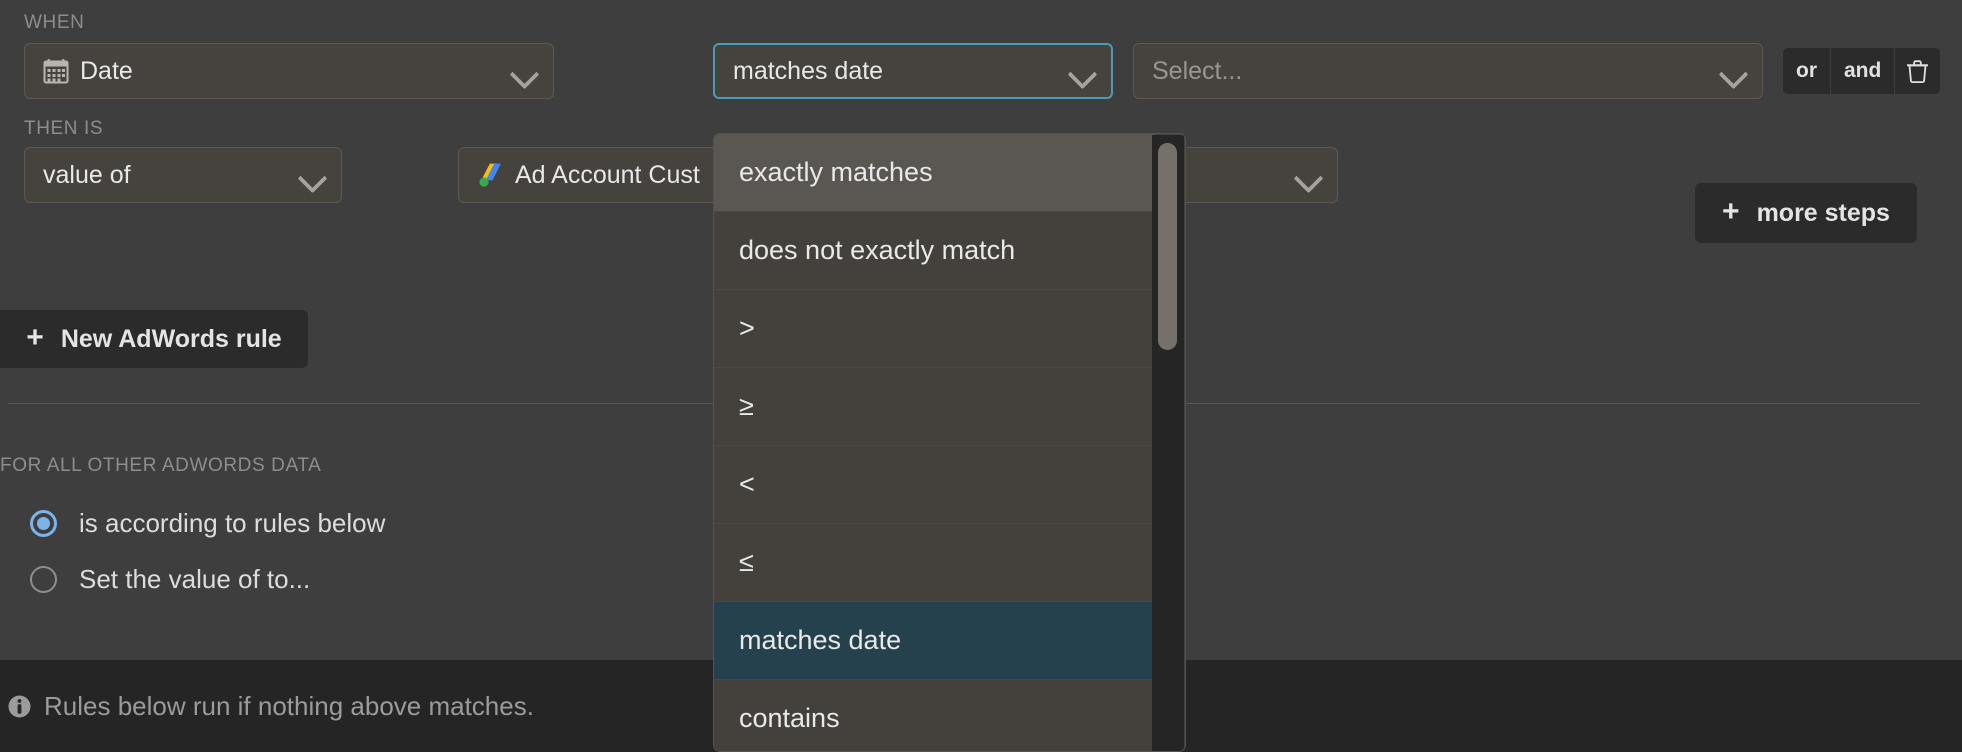 The image size is (1962, 752). I want to click on dropdown-option-label: <, so click(747, 484).